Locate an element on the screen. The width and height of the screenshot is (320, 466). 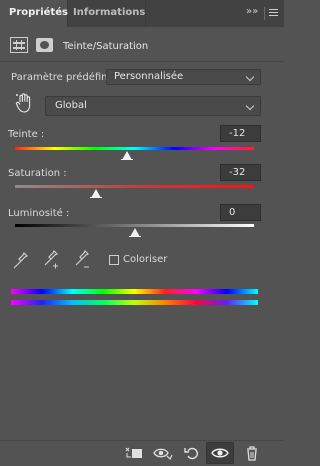
preset-value: Personnalisée is located at coordinates (149, 76).